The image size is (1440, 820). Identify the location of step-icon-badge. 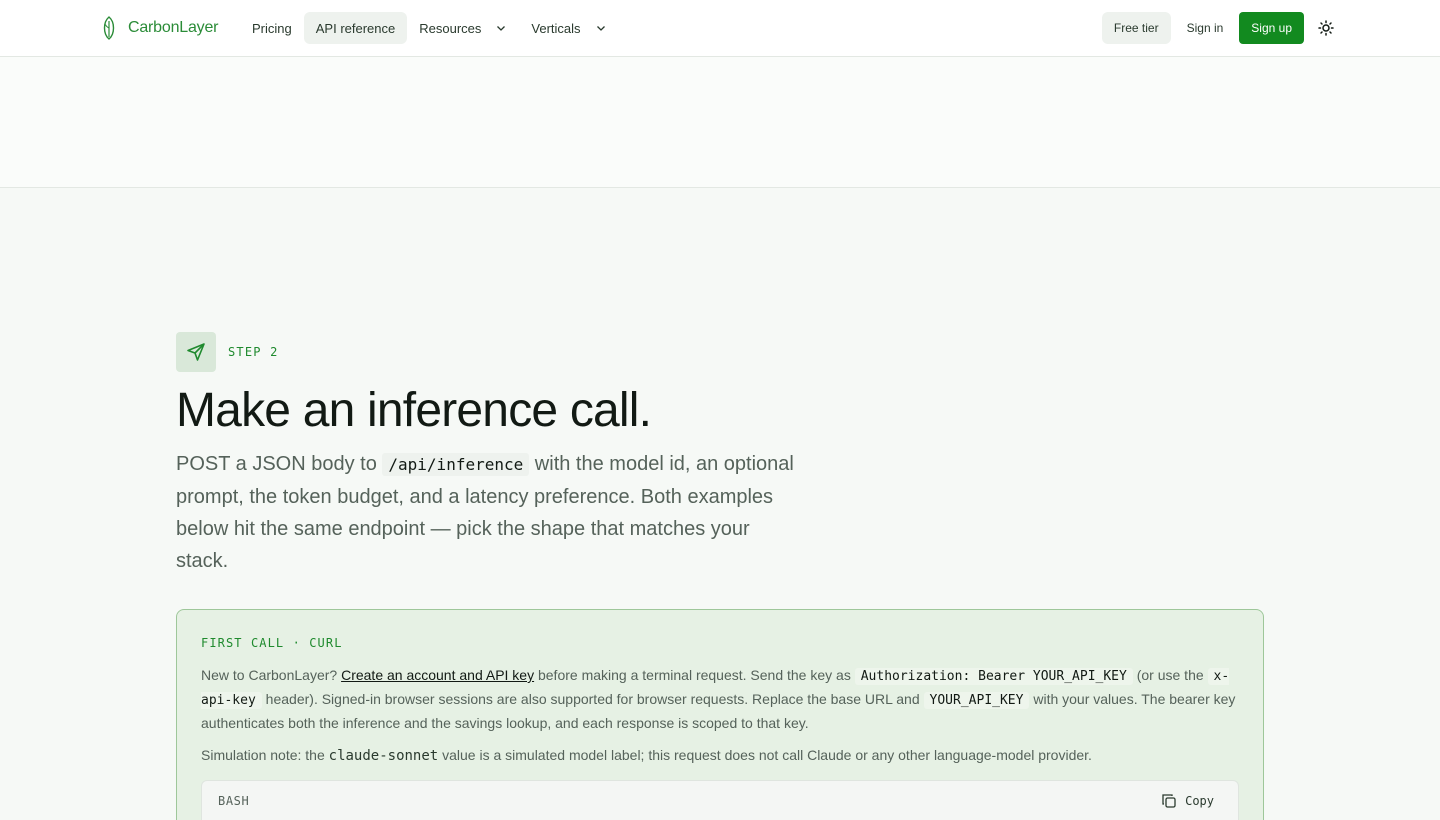
(196, 352).